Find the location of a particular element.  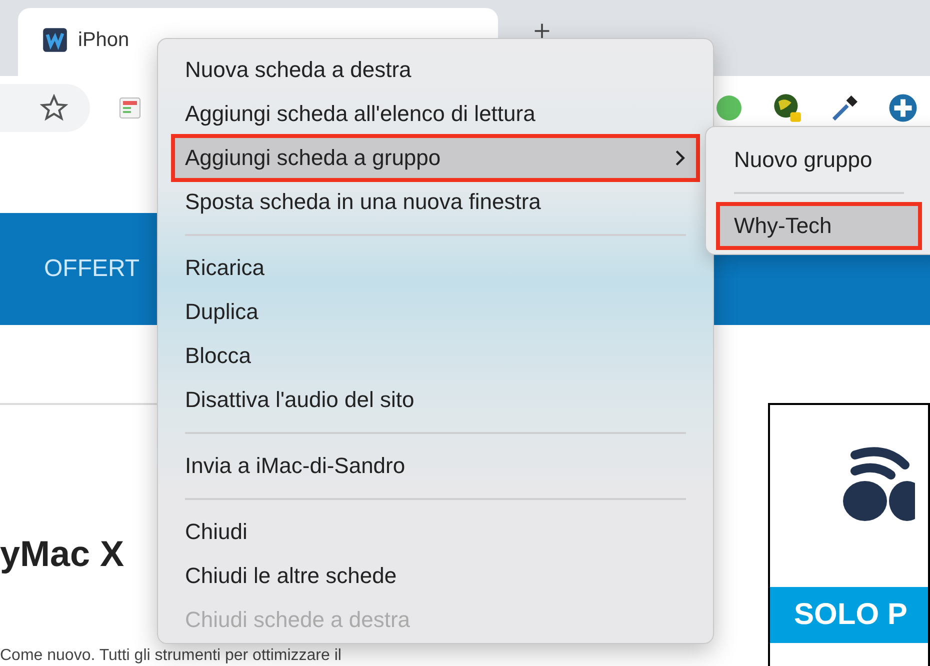

advert-text: SOLO P is located at coordinates (851, 615).